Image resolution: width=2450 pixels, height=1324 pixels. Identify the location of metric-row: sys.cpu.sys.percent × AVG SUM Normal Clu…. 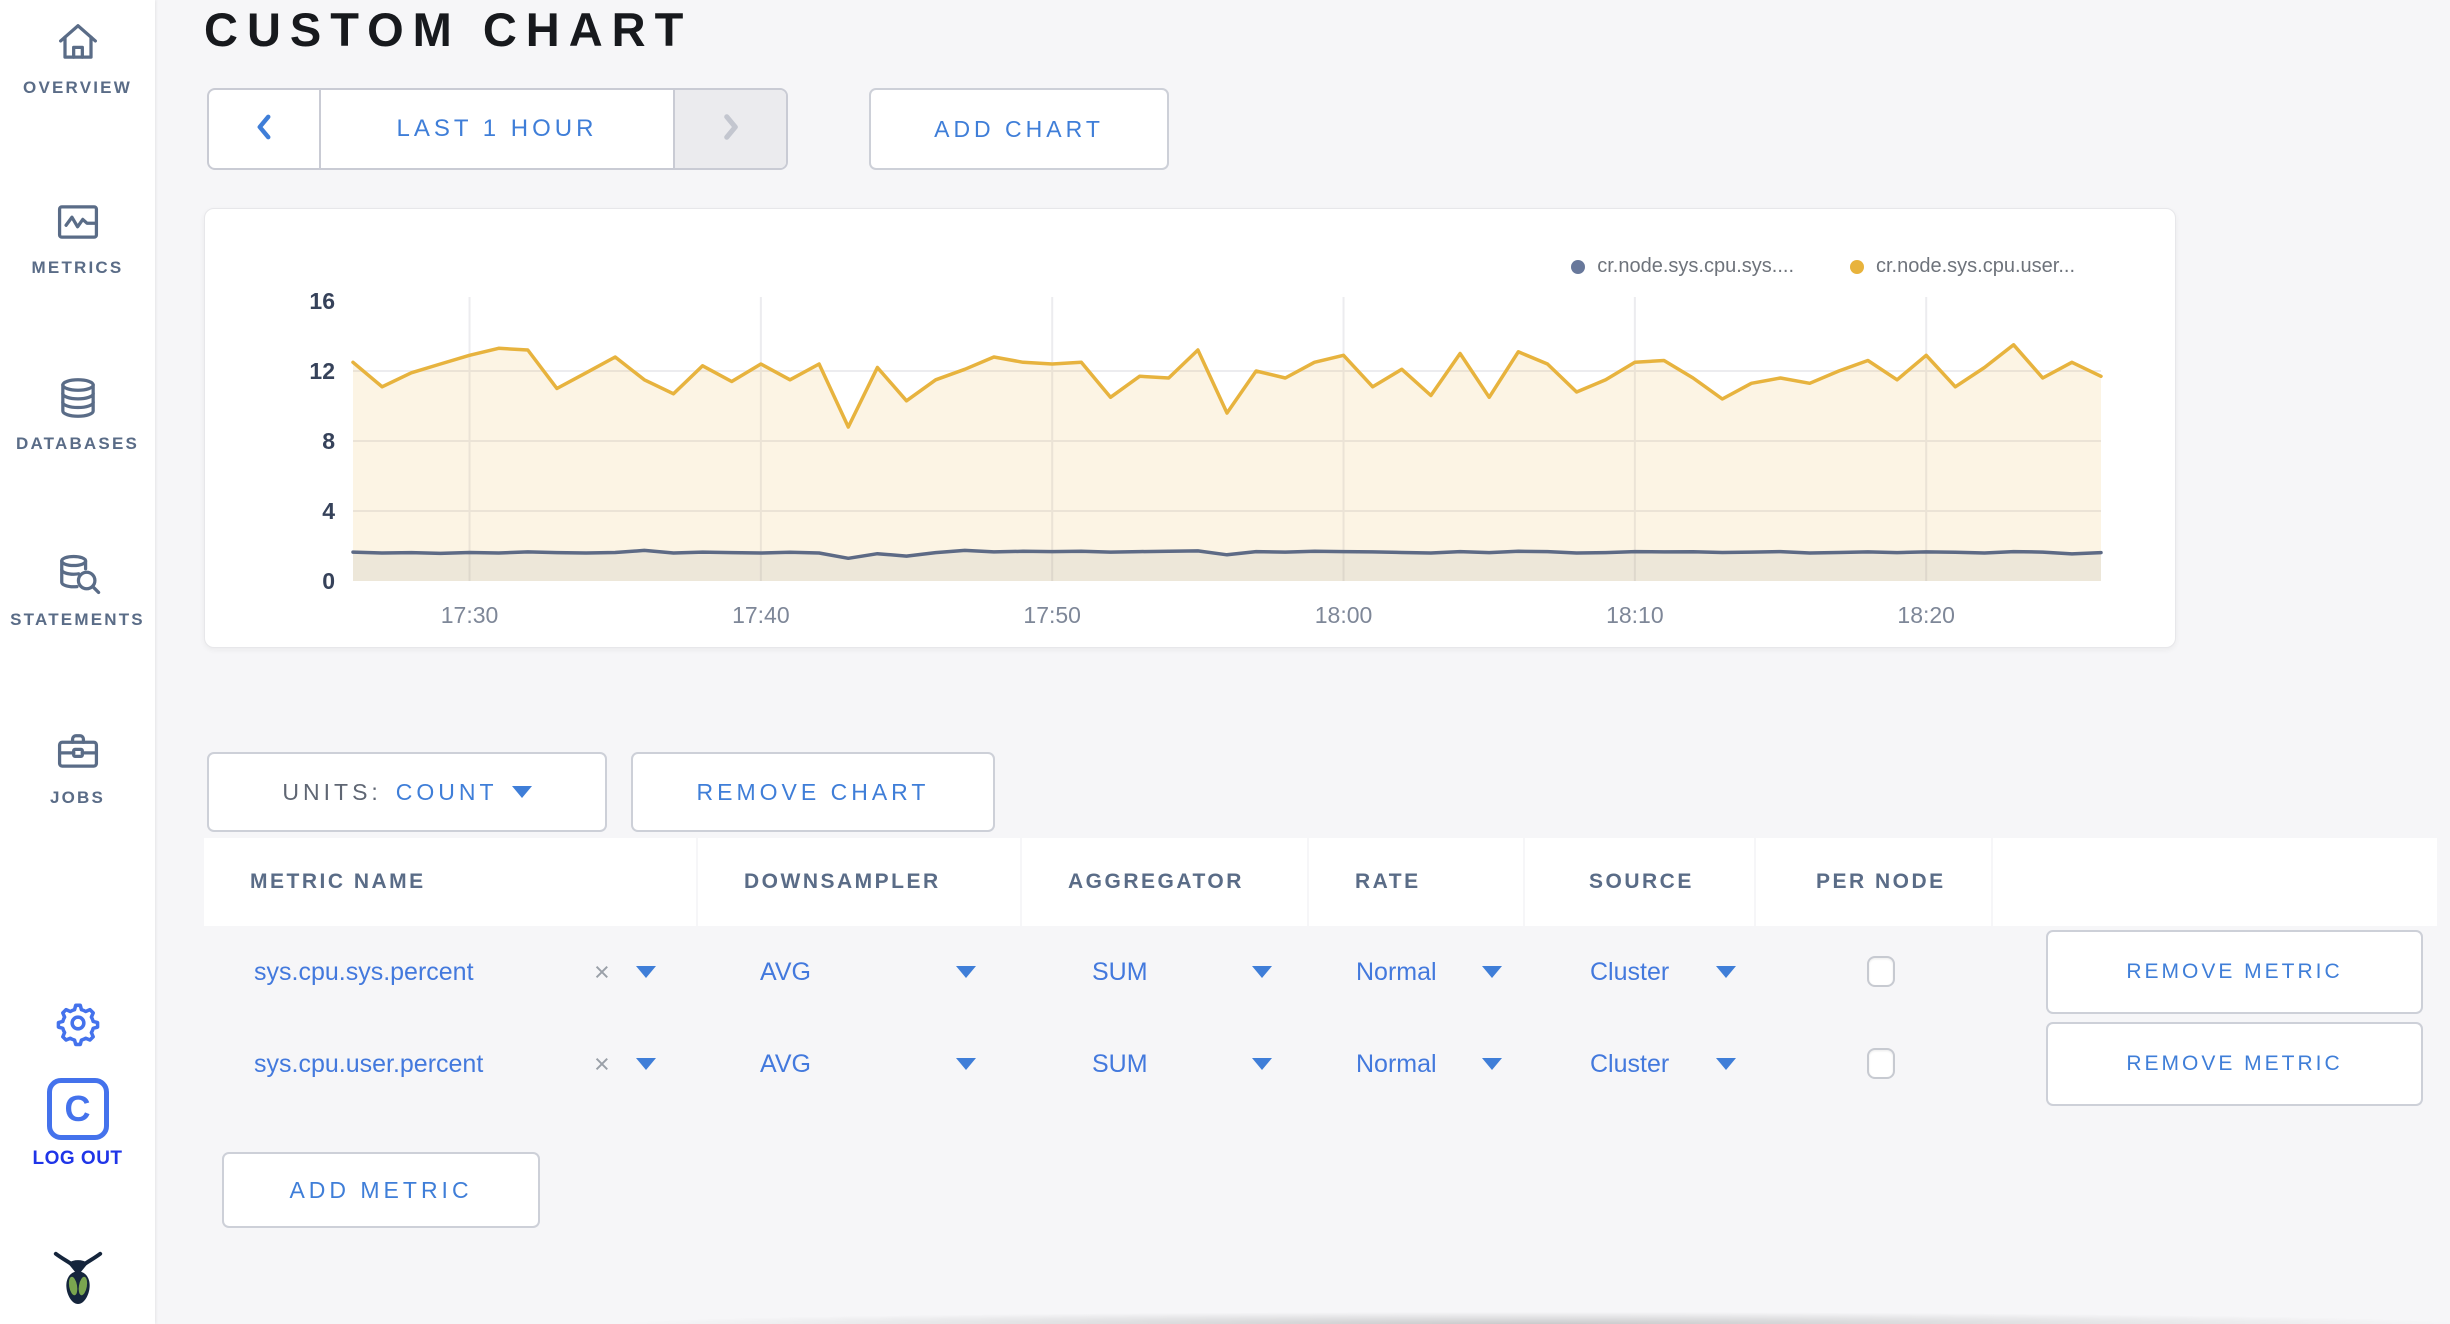
(1320, 972).